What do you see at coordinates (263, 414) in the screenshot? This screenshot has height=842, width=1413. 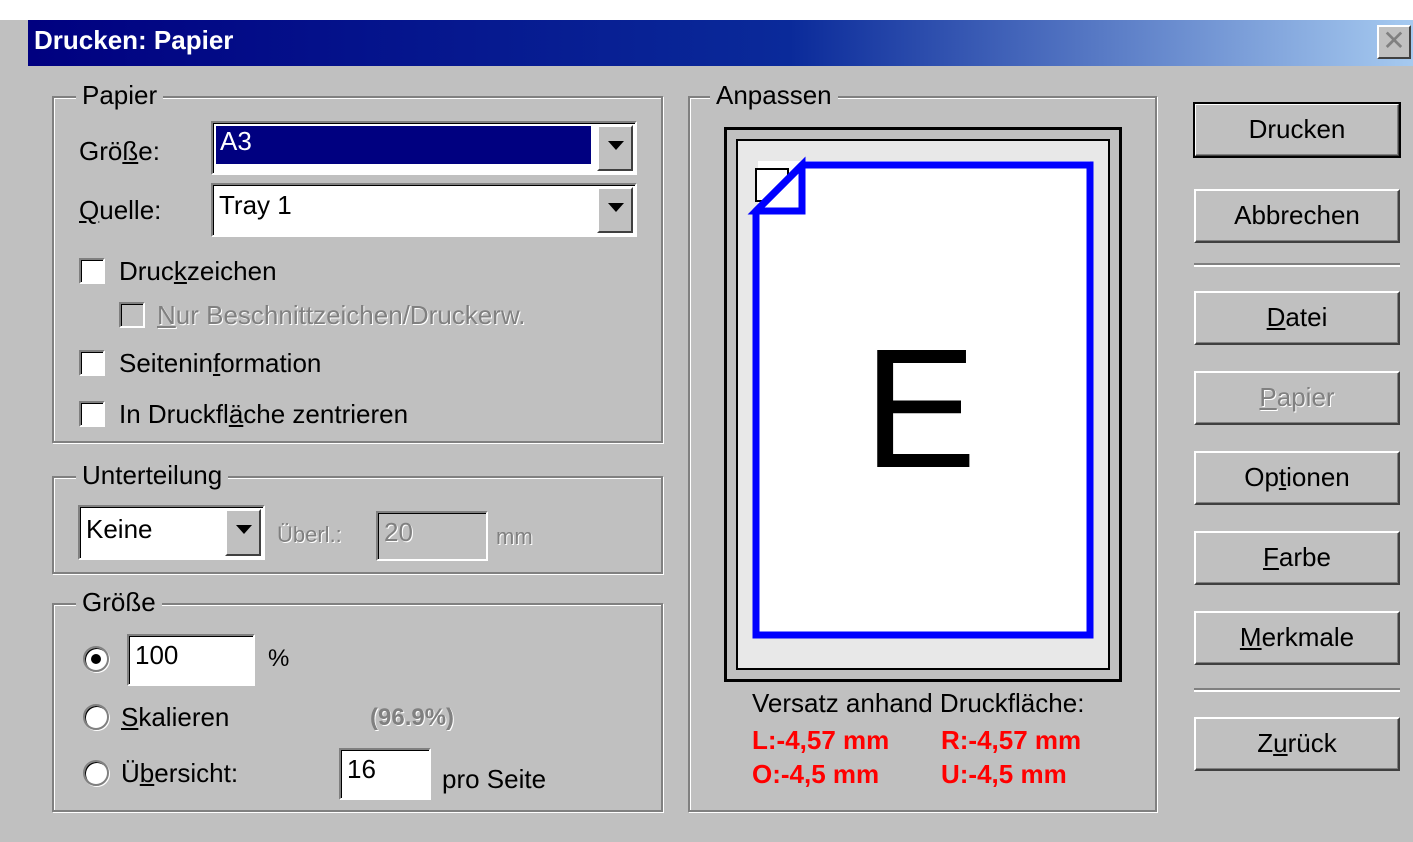 I see `zentrieren-label: In Druckfläche zentrieren` at bounding box center [263, 414].